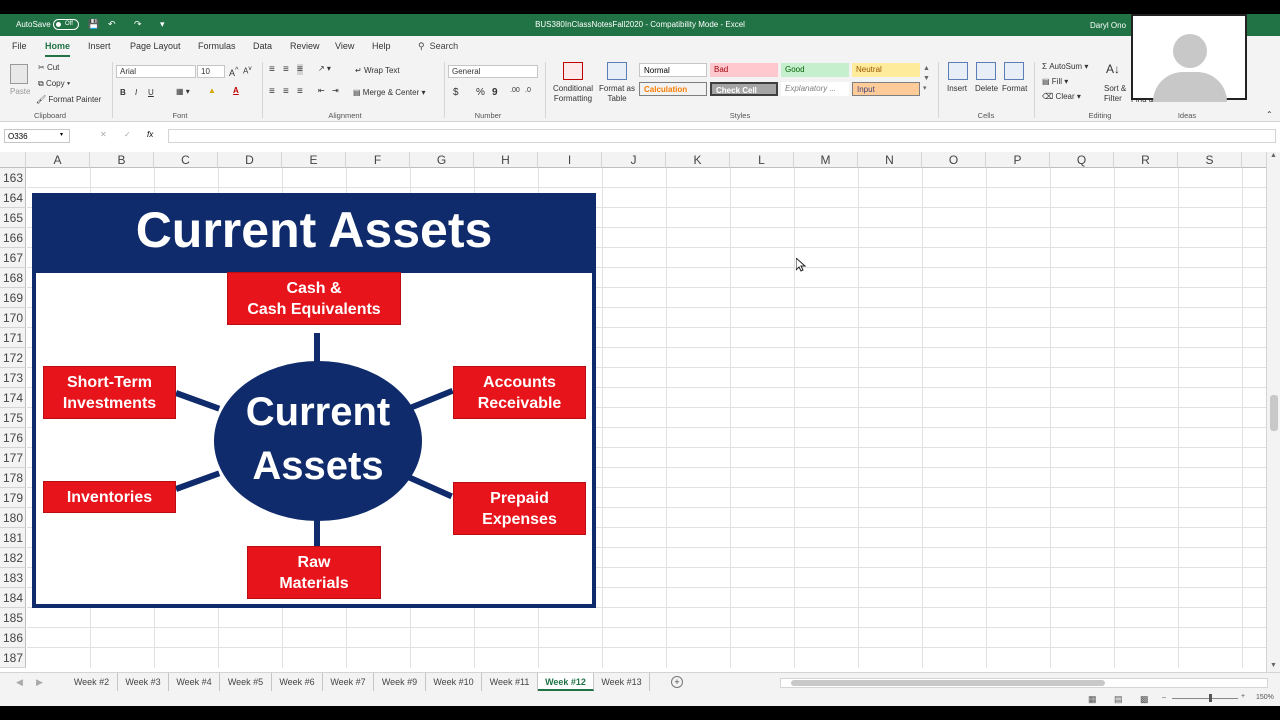 This screenshot has height=720, width=1280. Describe the element at coordinates (13, 658) in the screenshot. I see `row-header: 187` at that location.